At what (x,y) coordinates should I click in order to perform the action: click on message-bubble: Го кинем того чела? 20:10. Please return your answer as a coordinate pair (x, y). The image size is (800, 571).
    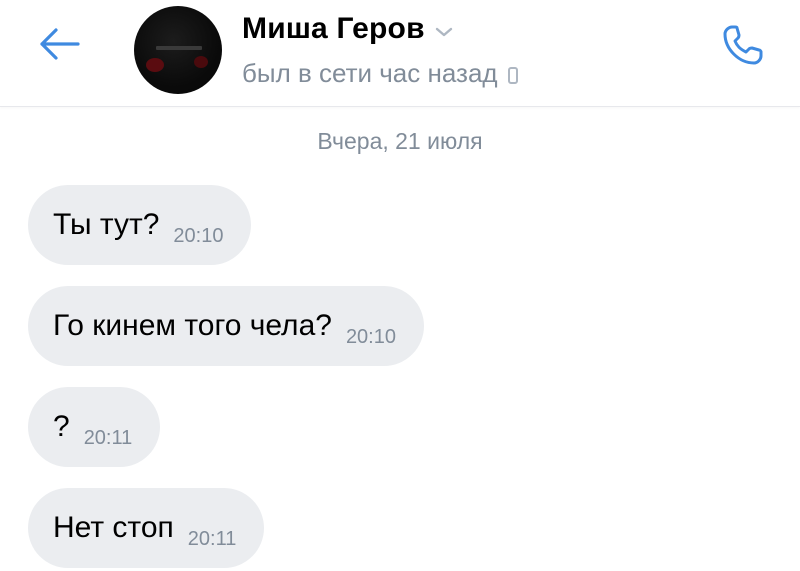
    Looking at the image, I should click on (226, 326).